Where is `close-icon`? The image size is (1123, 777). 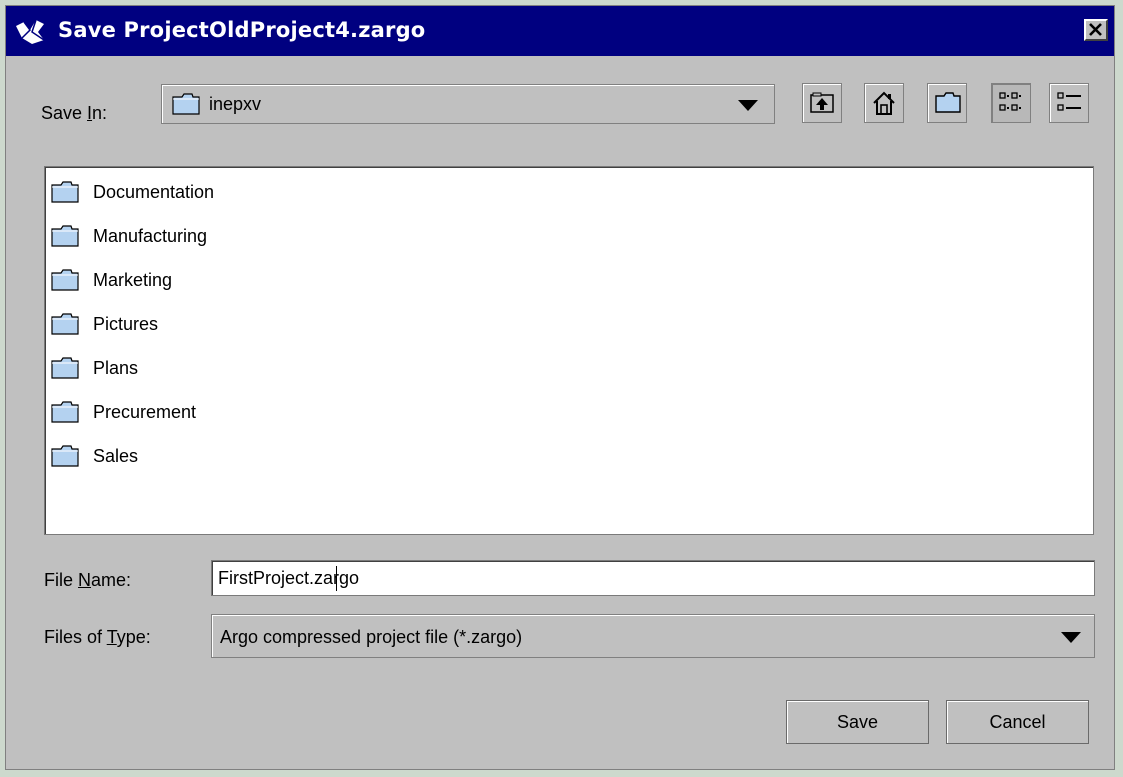 close-icon is located at coordinates (1095, 29).